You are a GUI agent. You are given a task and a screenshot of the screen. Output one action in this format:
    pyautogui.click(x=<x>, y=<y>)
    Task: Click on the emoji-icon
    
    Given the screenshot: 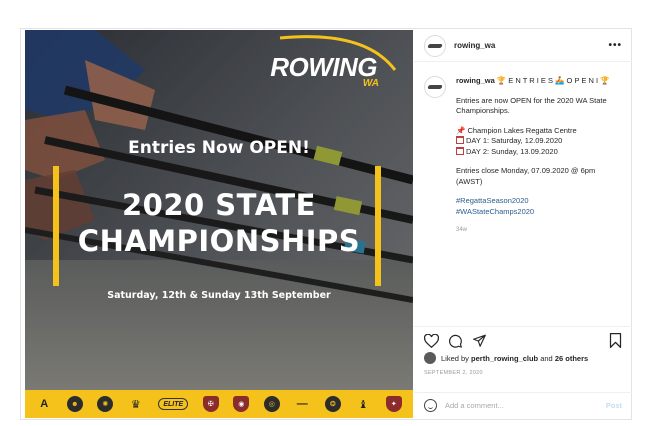 What is the action you would take?
    pyautogui.click(x=430, y=405)
    